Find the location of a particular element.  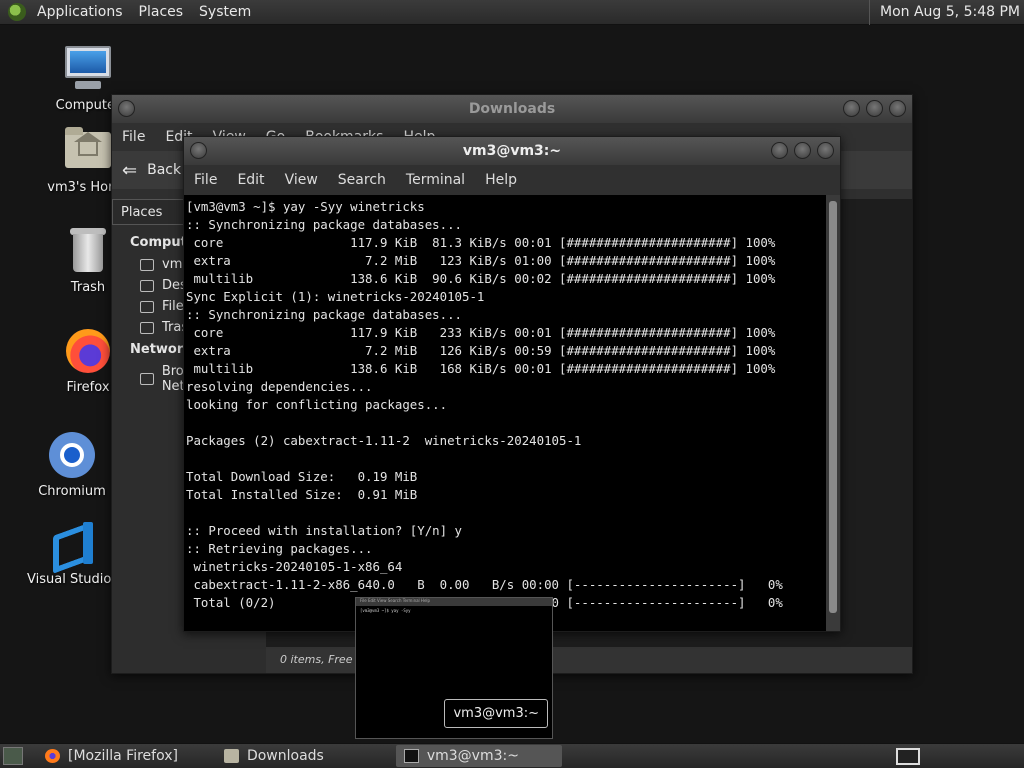

places-menu: Places is located at coordinates (161, 12).